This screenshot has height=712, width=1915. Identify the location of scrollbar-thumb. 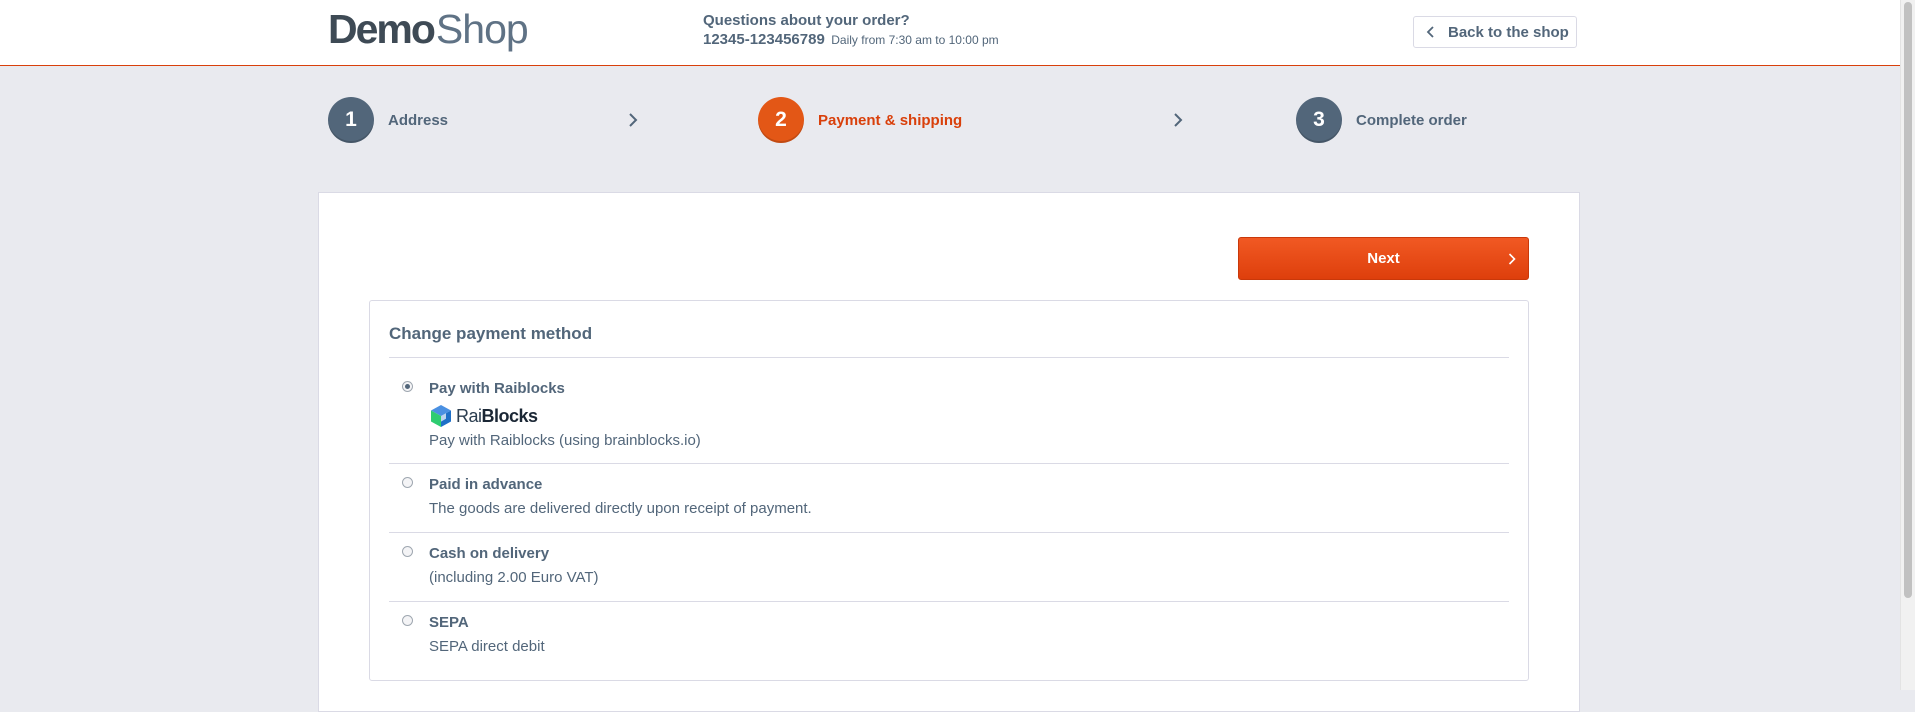
(1908, 300).